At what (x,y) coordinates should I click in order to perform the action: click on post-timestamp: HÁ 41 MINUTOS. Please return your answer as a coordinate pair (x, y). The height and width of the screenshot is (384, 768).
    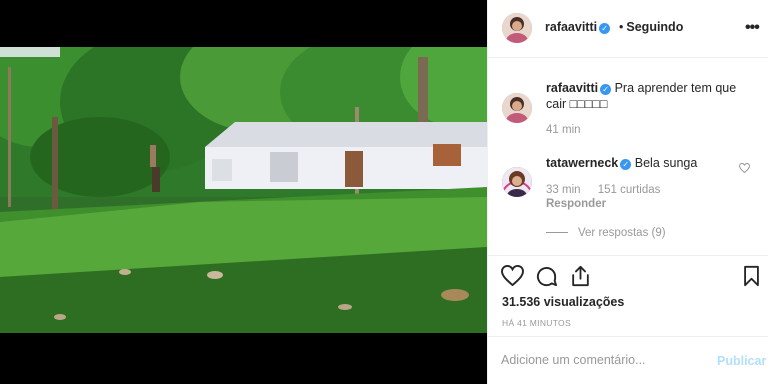
    Looking at the image, I should click on (536, 323).